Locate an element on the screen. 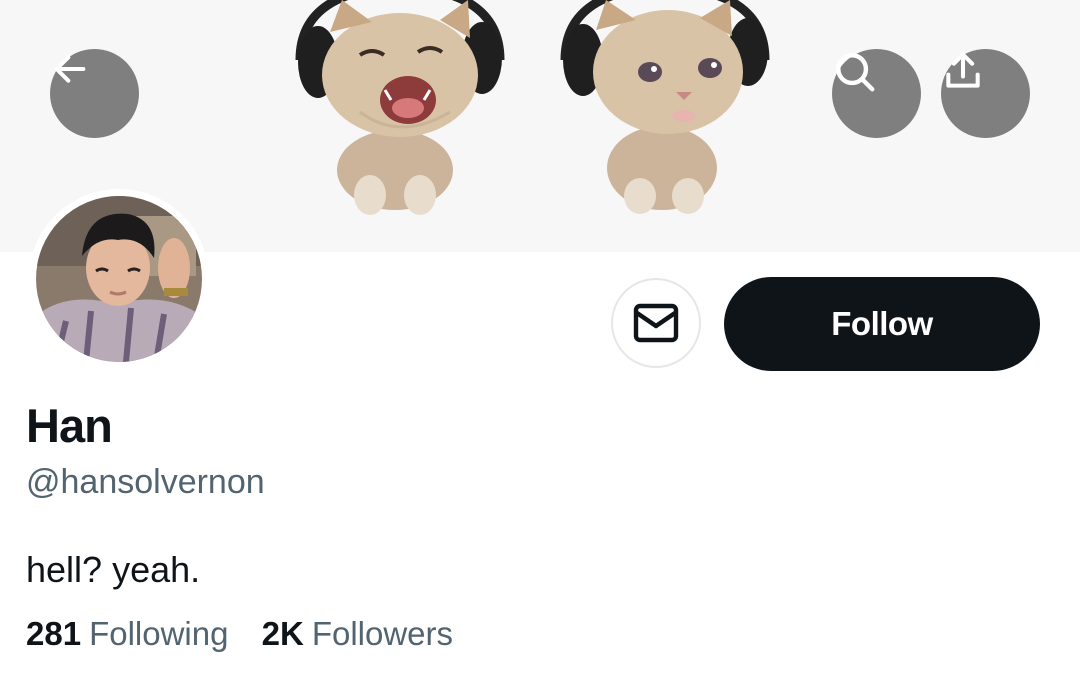  following-count: 281 is located at coordinates (54, 633).